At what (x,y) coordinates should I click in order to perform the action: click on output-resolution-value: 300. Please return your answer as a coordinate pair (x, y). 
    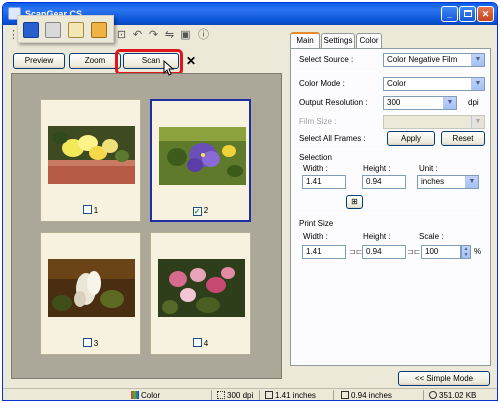
    Looking at the image, I should click on (394, 102).